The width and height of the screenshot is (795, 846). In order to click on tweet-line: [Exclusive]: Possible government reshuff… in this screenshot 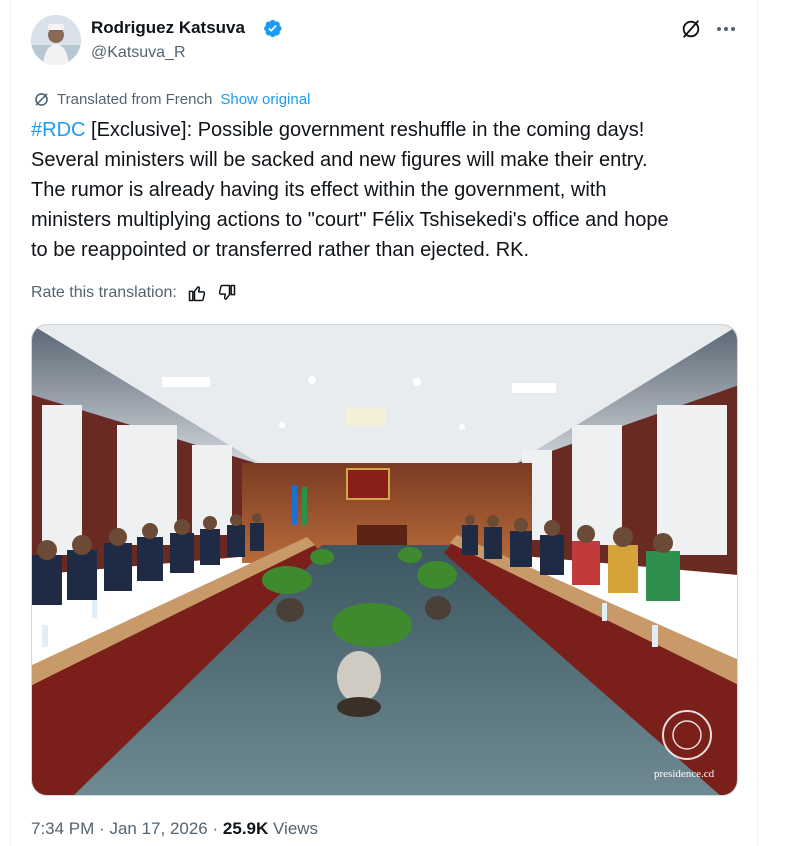, I will do `click(365, 130)`.